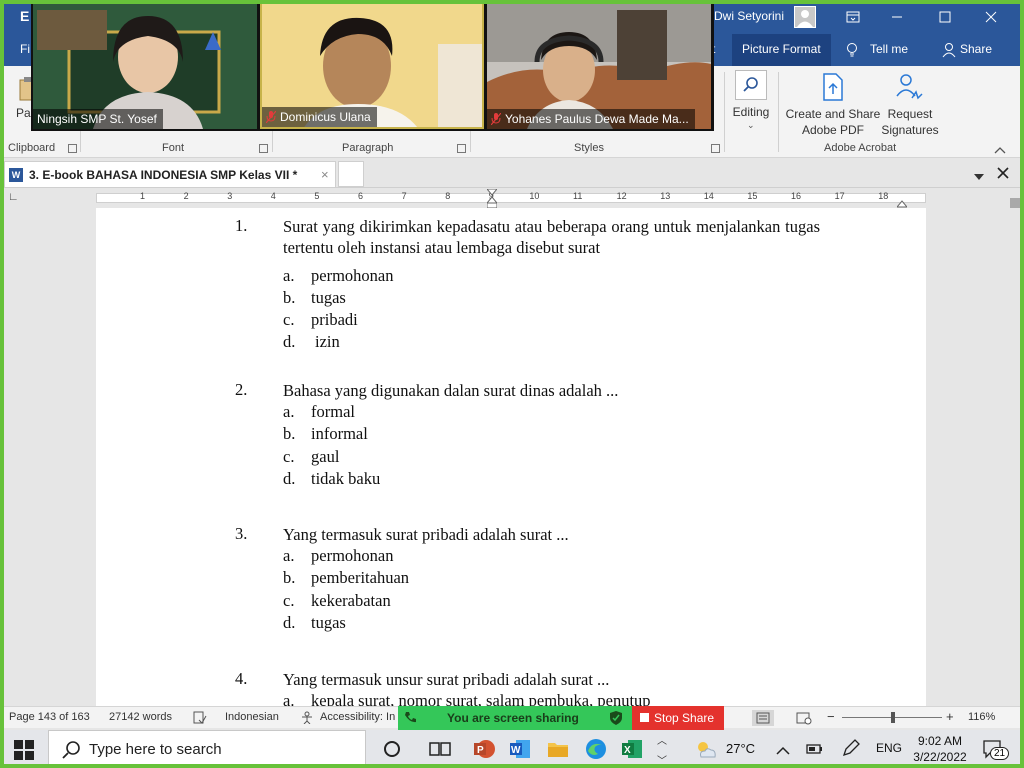 The image size is (1024, 768). Describe the element at coordinates (763, 718) in the screenshot. I see `print-layout-view-icon` at that location.